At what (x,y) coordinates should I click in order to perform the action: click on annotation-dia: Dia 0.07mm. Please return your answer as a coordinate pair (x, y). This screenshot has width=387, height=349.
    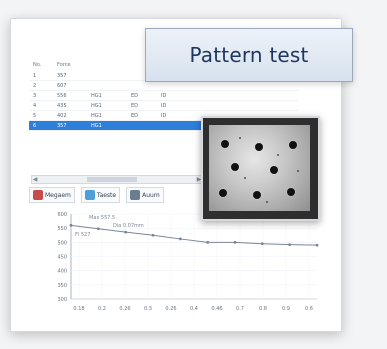
    Looking at the image, I should click on (128, 226).